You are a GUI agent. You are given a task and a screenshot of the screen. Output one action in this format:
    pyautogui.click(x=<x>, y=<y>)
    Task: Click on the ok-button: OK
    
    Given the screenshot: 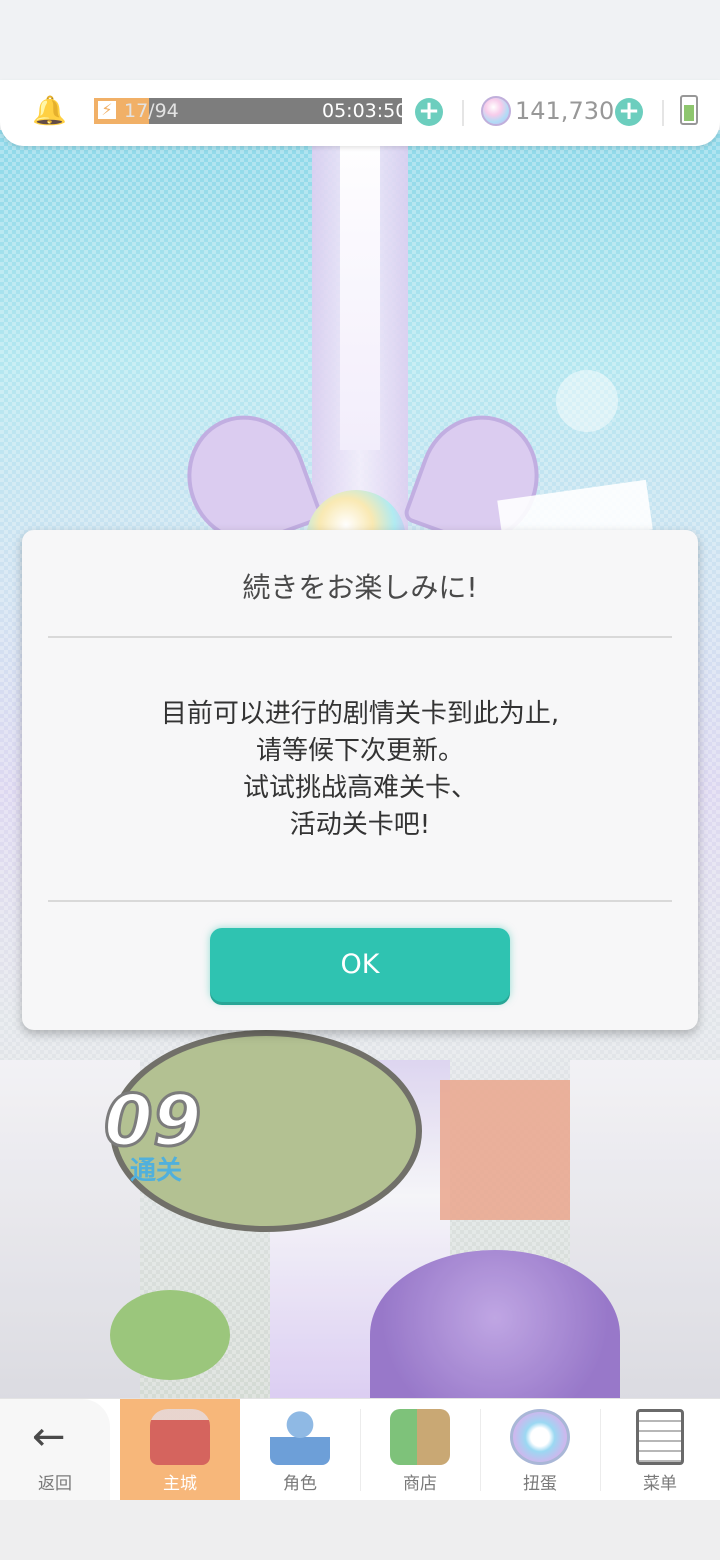 What is the action you would take?
    pyautogui.click(x=360, y=965)
    